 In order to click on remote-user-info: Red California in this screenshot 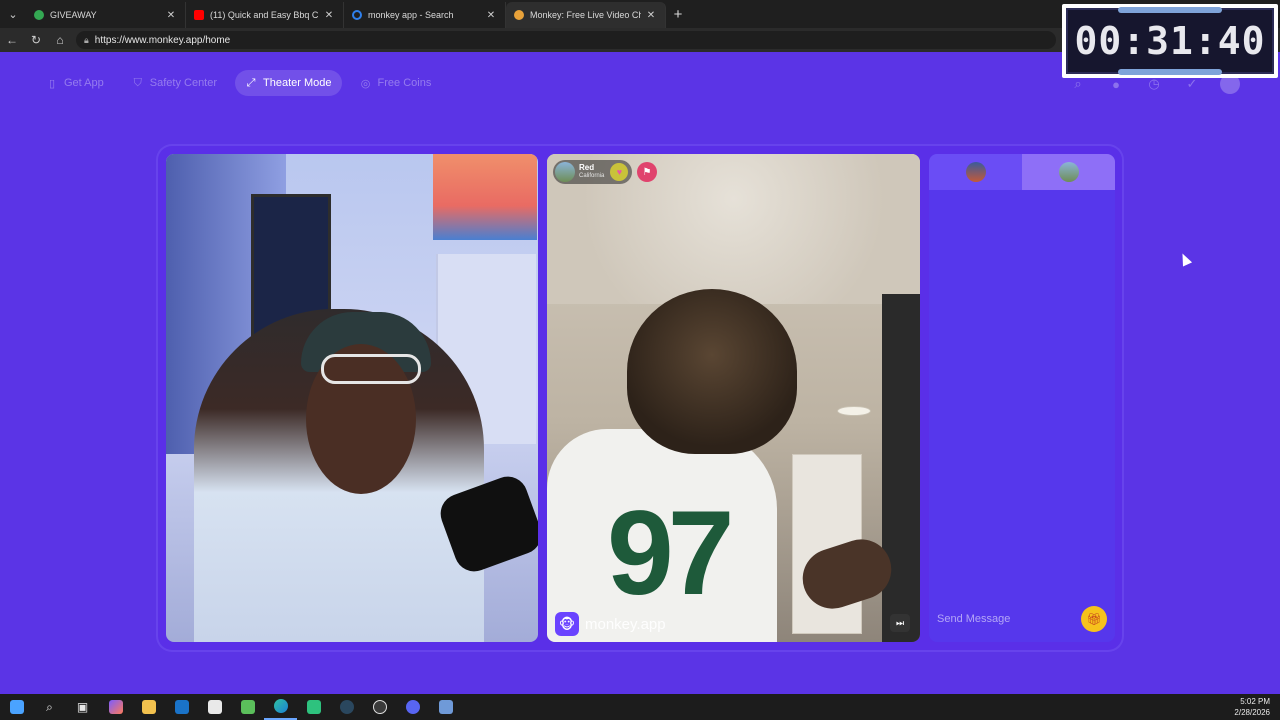, I will do `click(591, 172)`.